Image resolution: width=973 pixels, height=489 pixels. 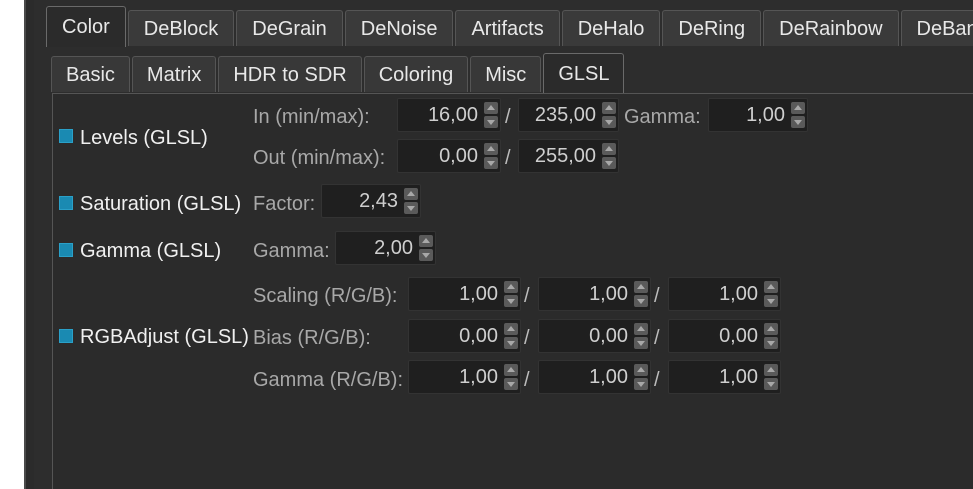 I want to click on tab-derainbow: DeRainbow, so click(x=831, y=28).